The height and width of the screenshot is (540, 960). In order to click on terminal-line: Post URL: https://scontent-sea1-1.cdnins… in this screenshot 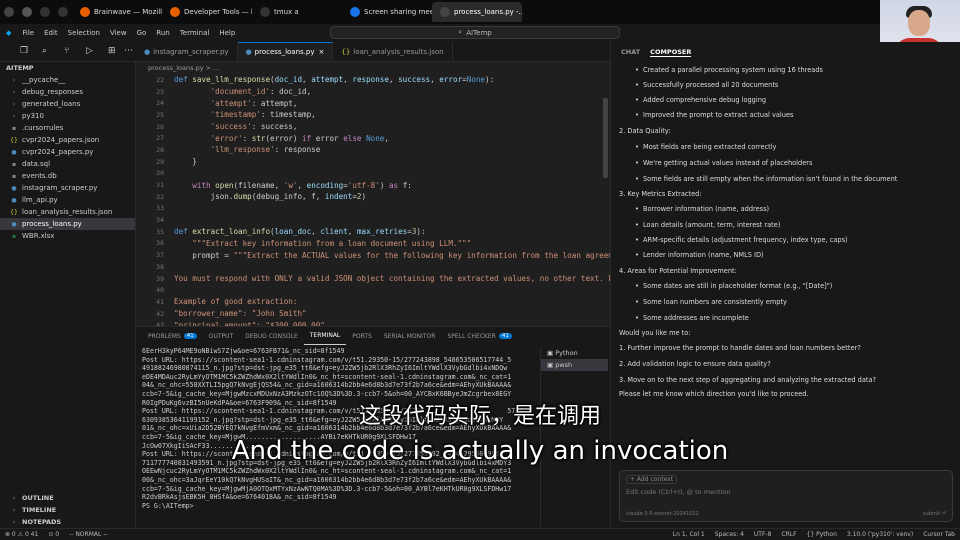, I will do `click(327, 359)`.